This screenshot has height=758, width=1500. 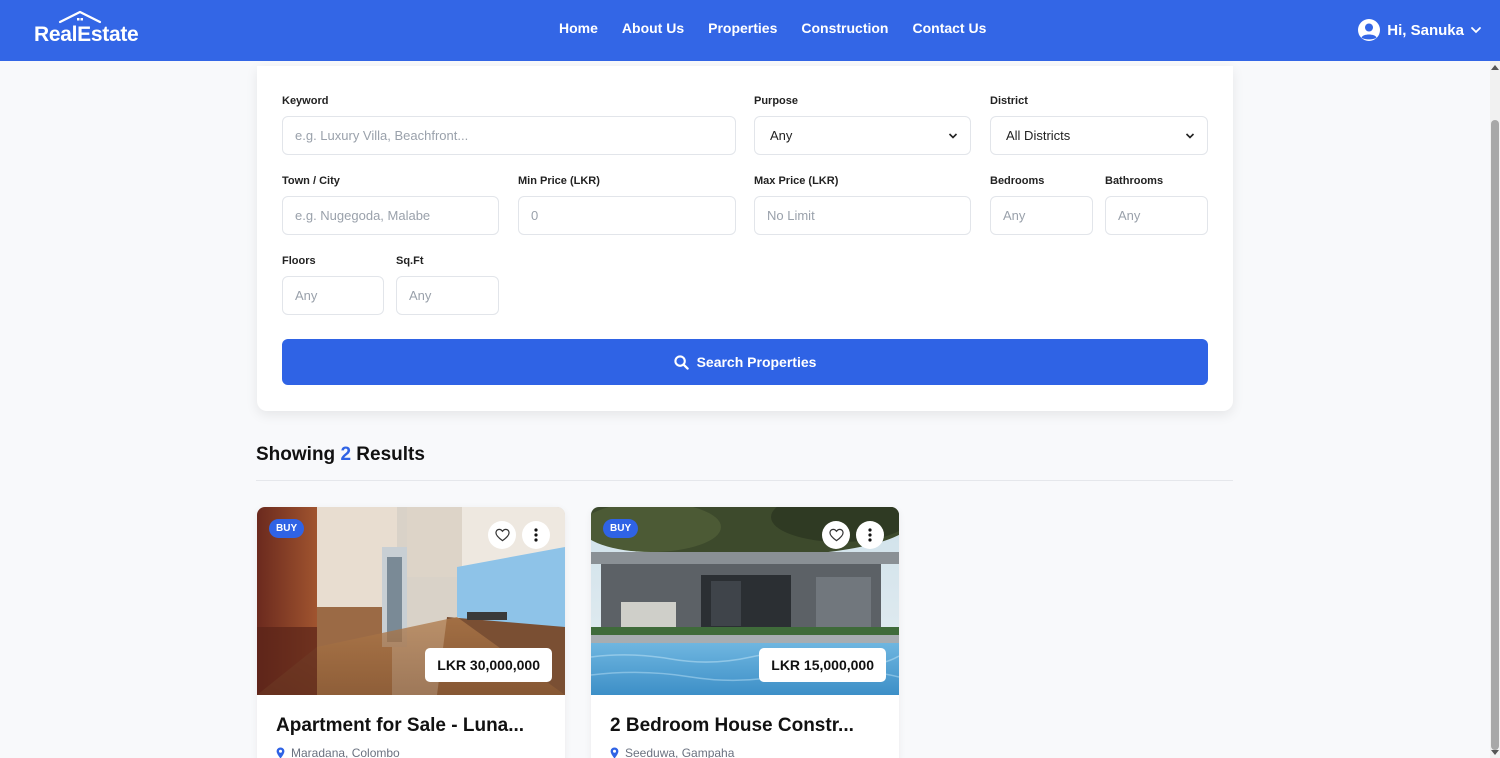 I want to click on floors-label: Floors, so click(x=299, y=261).